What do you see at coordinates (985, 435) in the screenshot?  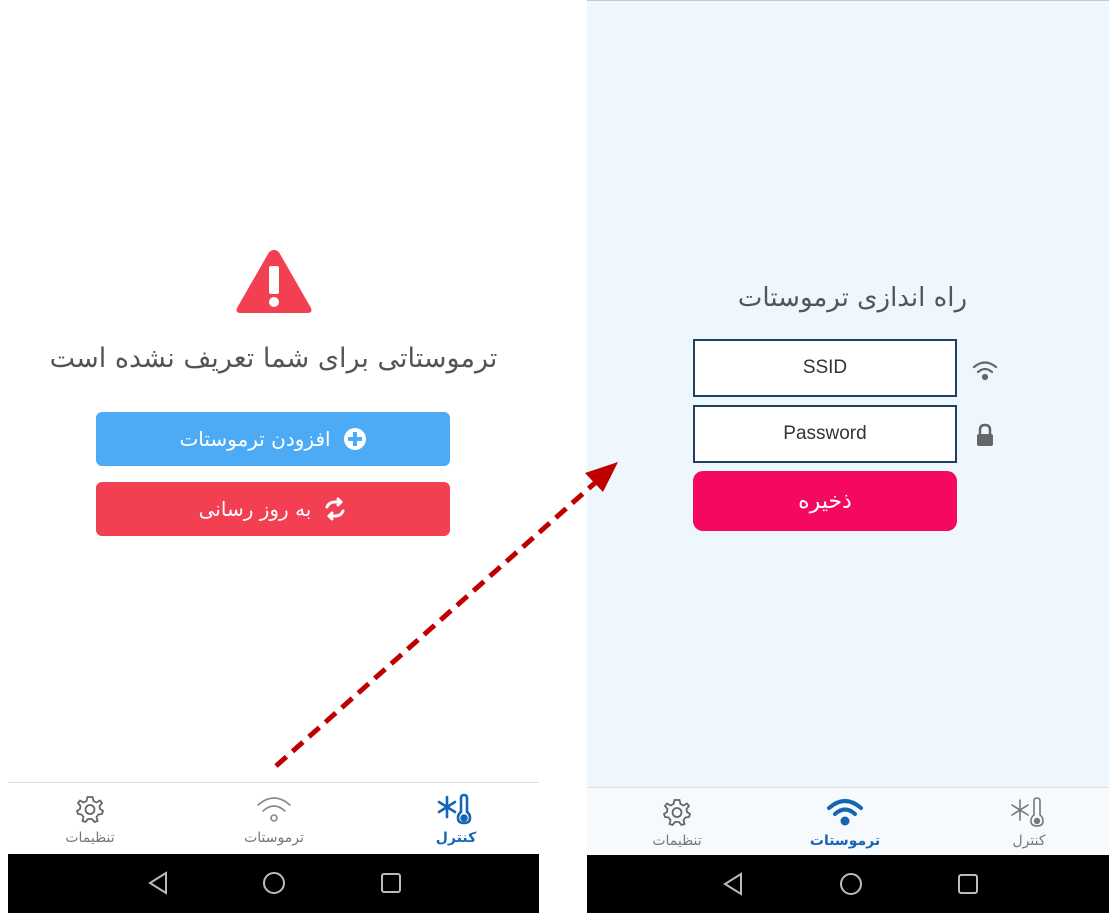 I see `lock-icon` at bounding box center [985, 435].